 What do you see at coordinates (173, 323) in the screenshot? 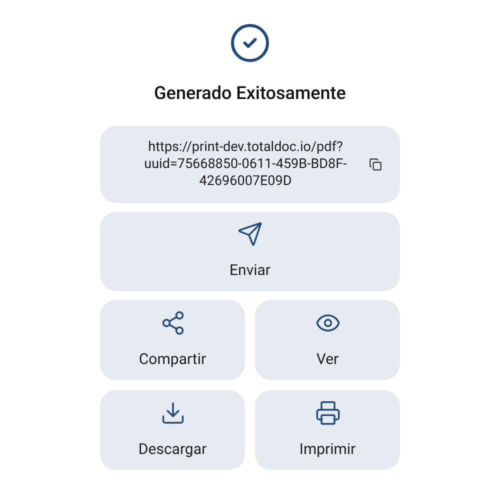
I see `share-icon` at bounding box center [173, 323].